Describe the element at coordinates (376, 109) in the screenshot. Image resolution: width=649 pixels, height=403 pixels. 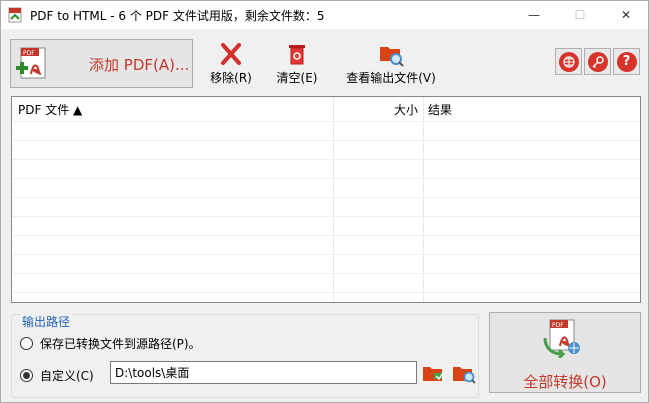
I see `column-header-size: 大小` at that location.